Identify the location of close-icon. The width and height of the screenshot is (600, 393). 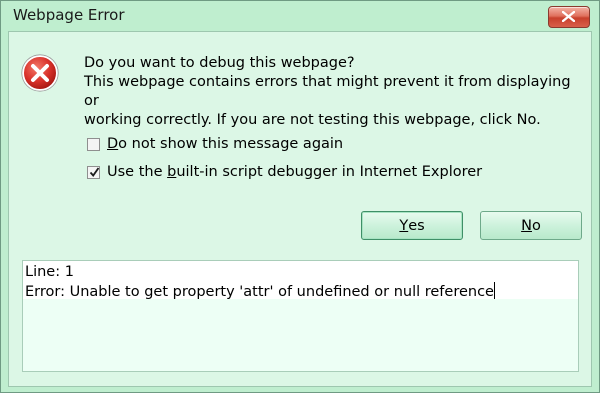
(568, 16).